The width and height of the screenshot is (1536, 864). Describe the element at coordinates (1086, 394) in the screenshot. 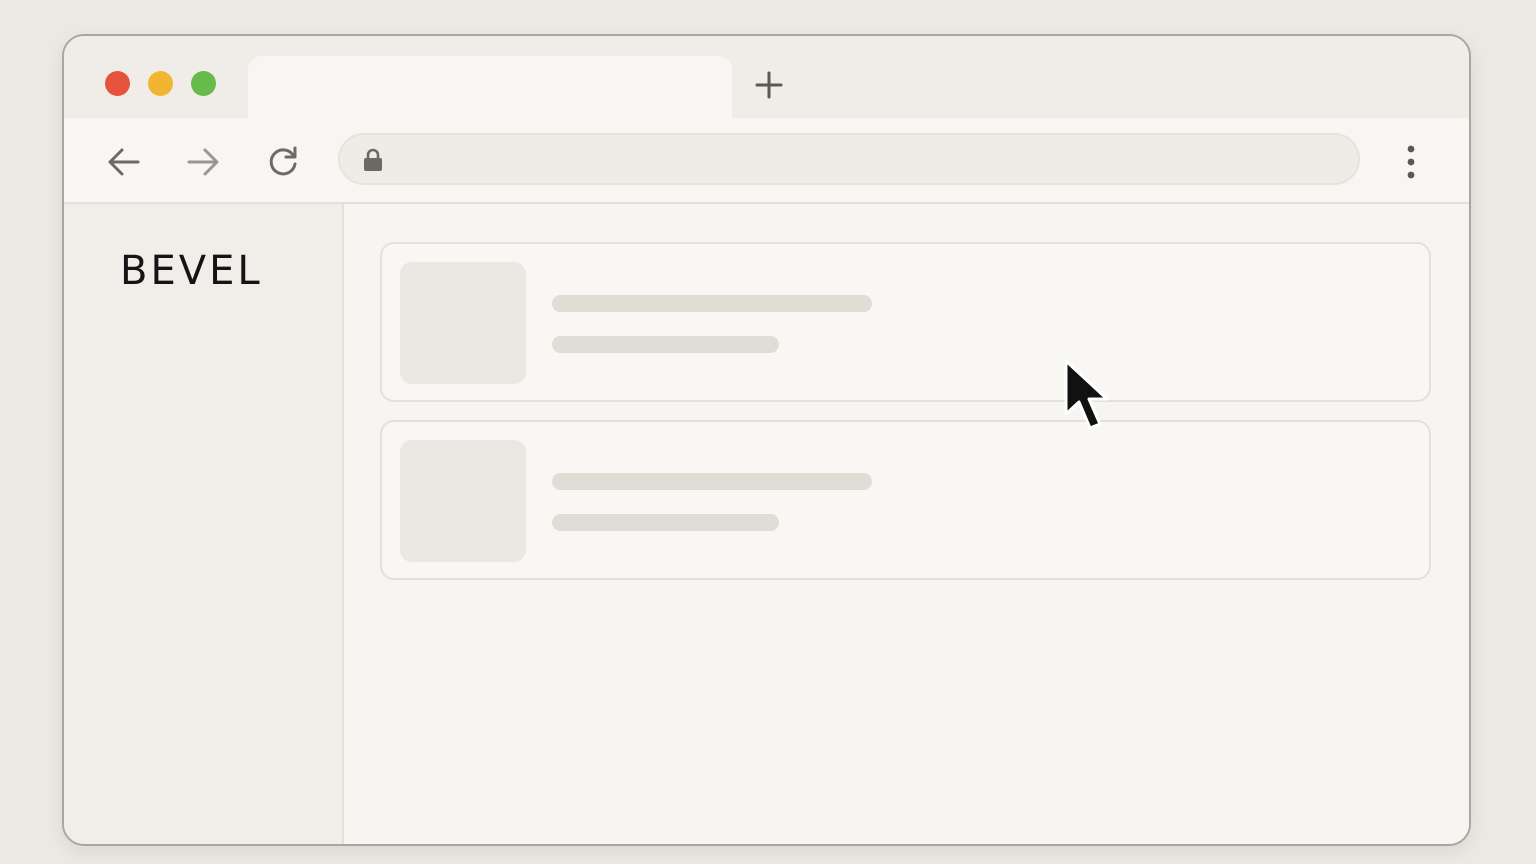

I see `mouse-cursor-icon` at that location.